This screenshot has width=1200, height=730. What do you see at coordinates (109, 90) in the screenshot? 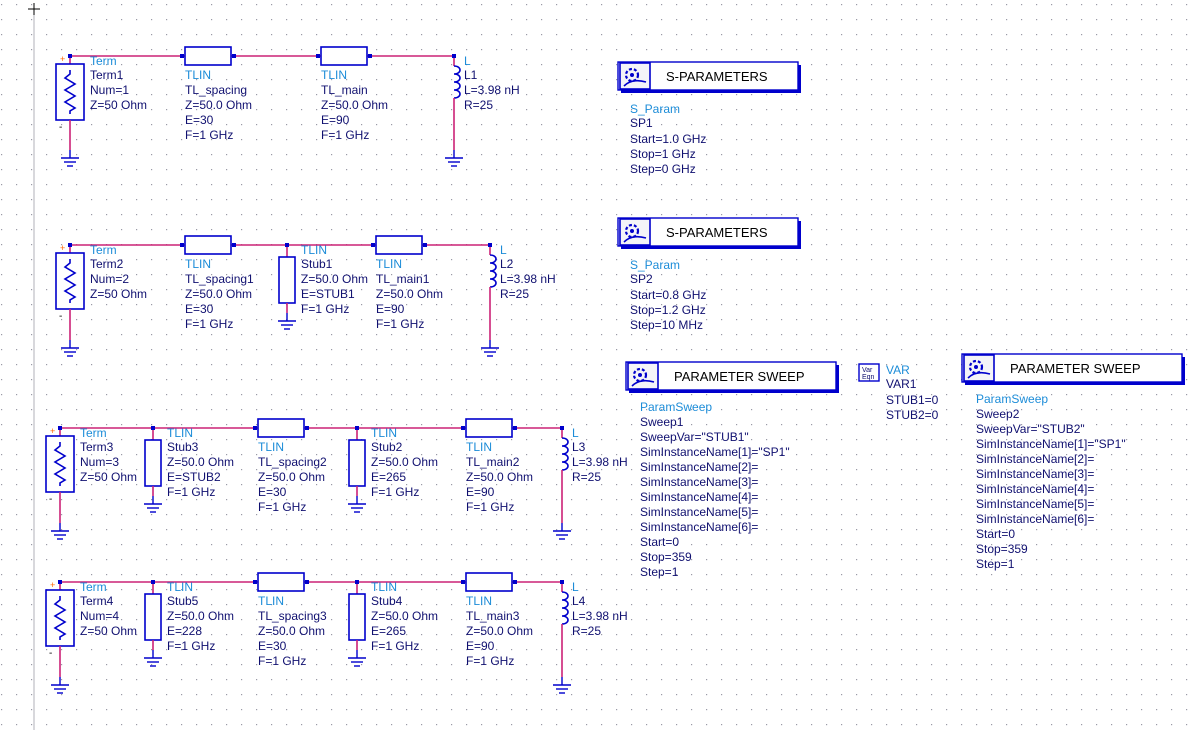
I see `term-num-label: Num=1` at bounding box center [109, 90].